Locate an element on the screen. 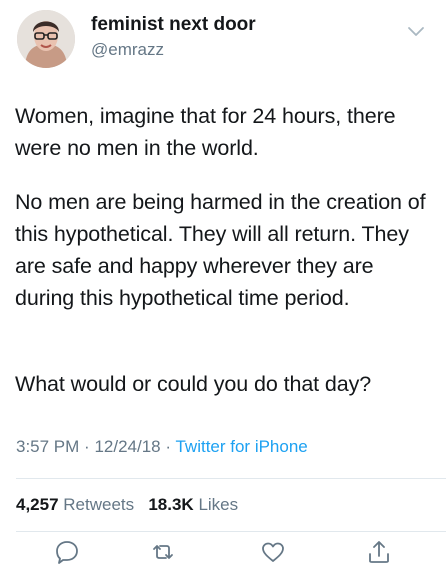 Image resolution: width=446 pixels, height=577 pixels. tweet-meta: 3:57 PM · 12/24/18 · Twitter for iPhone is located at coordinates (162, 447).